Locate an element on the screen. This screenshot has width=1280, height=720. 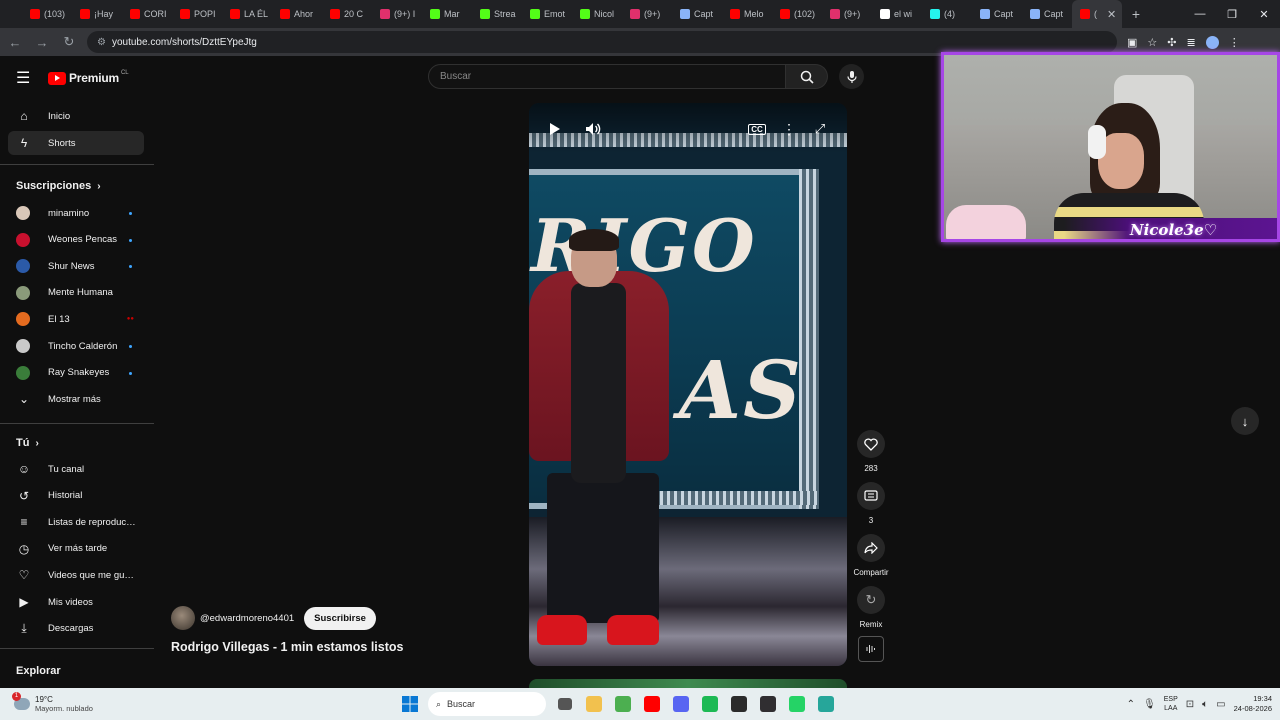
subscription-item: Tincho Calderón is located at coordinates (76, 346).